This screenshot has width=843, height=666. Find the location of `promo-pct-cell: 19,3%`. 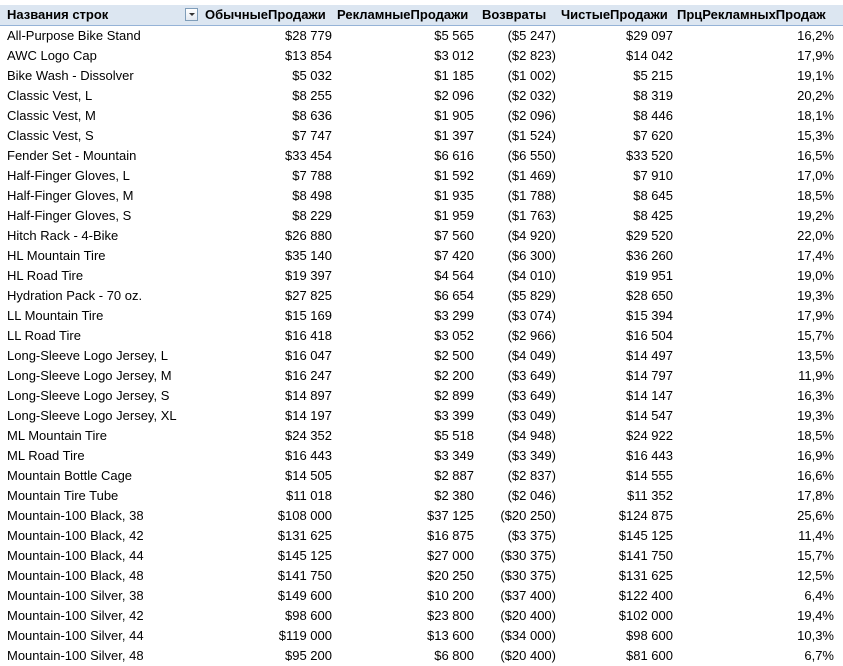

promo-pct-cell: 19,3% is located at coordinates (755, 416).